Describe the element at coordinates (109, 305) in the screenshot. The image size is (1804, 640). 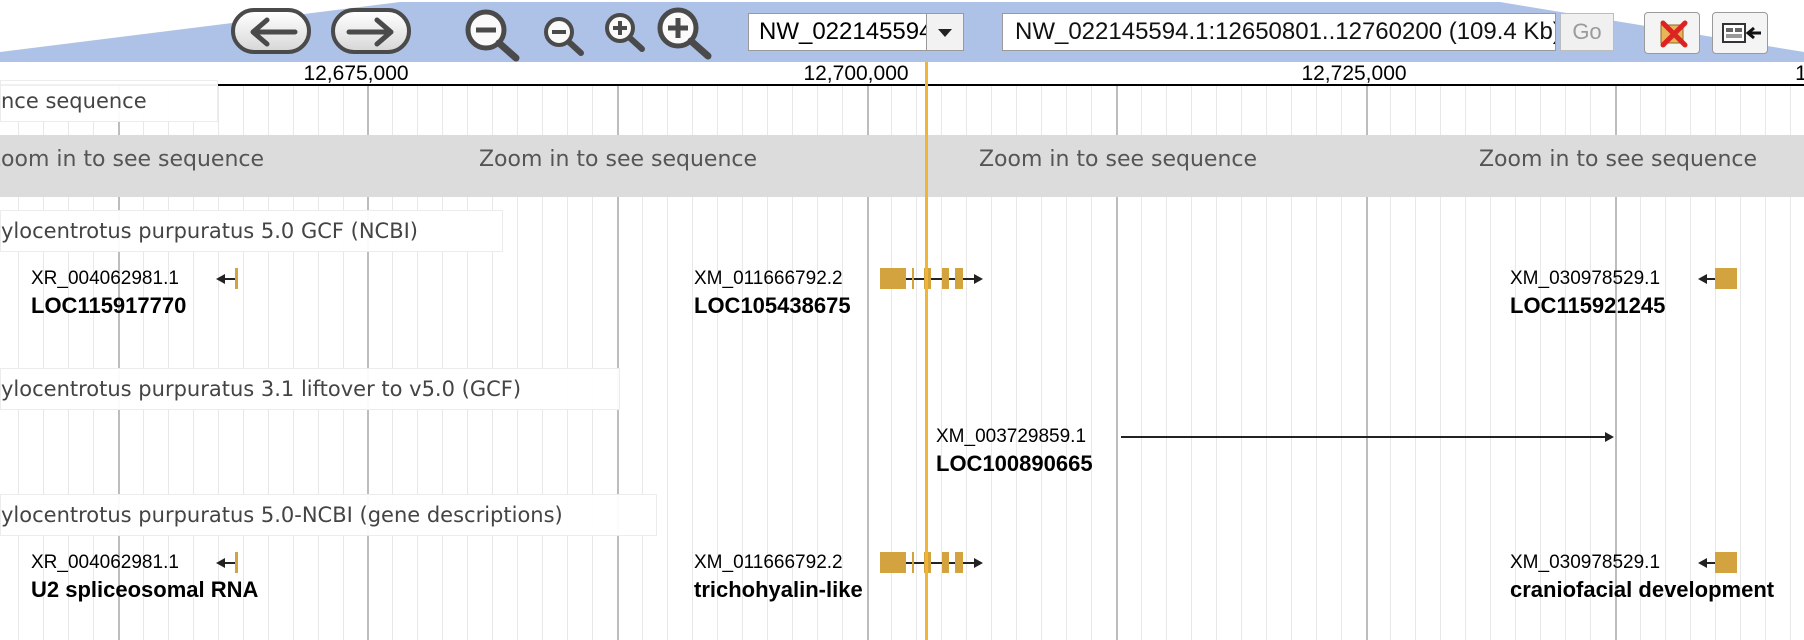
I see `feature-name: LOC115917770` at that location.